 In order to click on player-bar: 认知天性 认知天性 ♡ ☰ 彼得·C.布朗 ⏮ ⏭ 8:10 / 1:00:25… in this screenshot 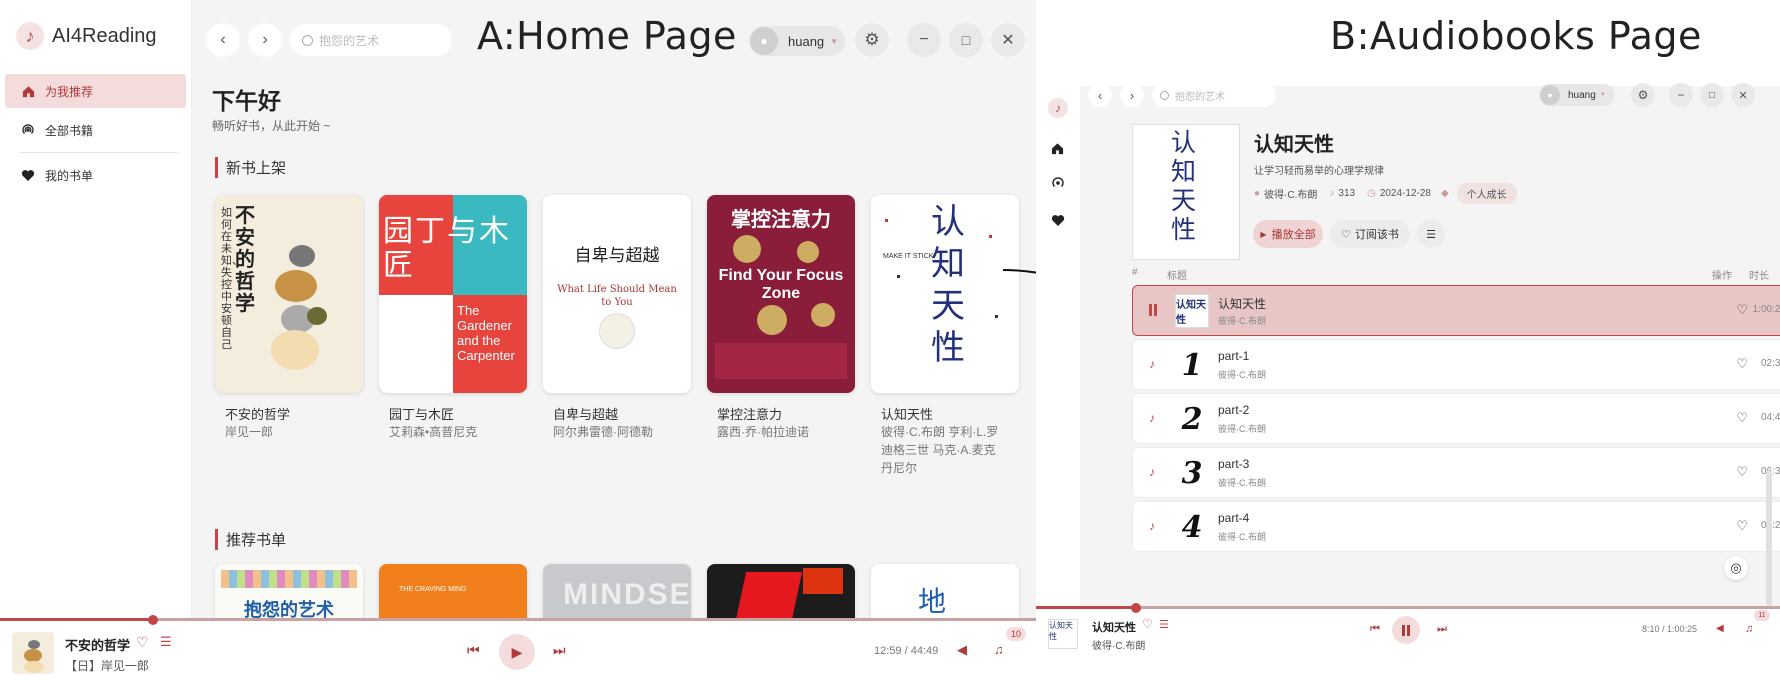, I will do `click(1408, 642)`.